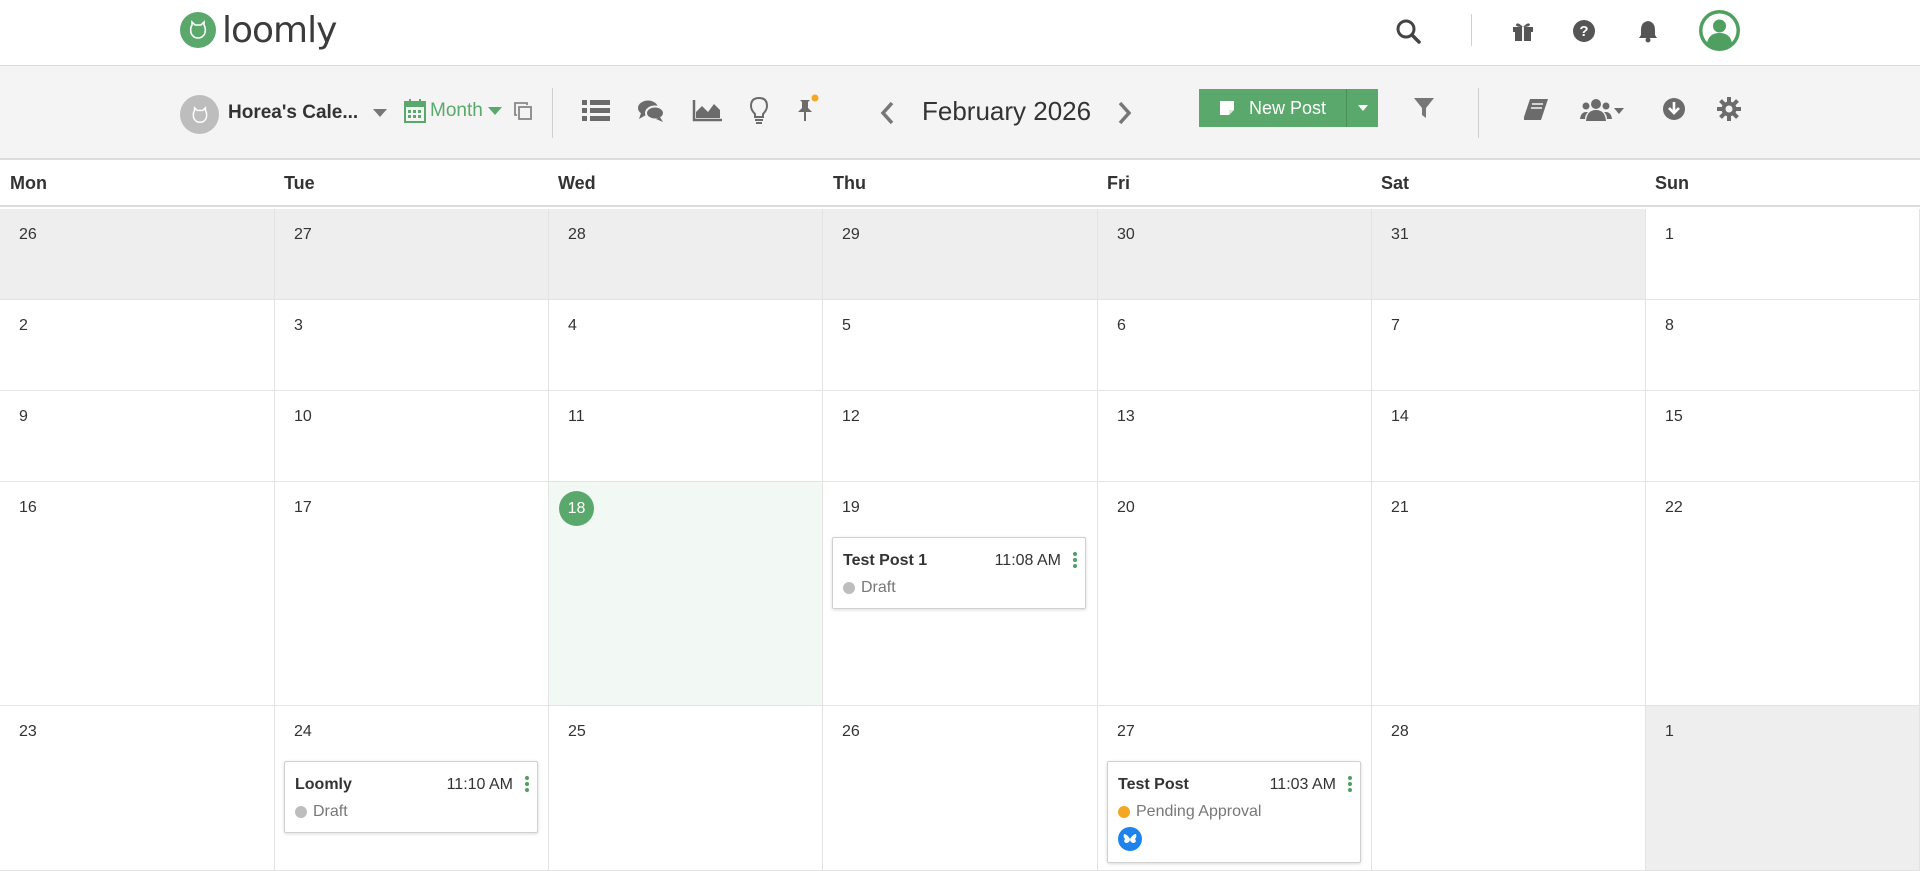 This screenshot has width=1920, height=871. I want to click on day-number: 6, so click(1121, 325).